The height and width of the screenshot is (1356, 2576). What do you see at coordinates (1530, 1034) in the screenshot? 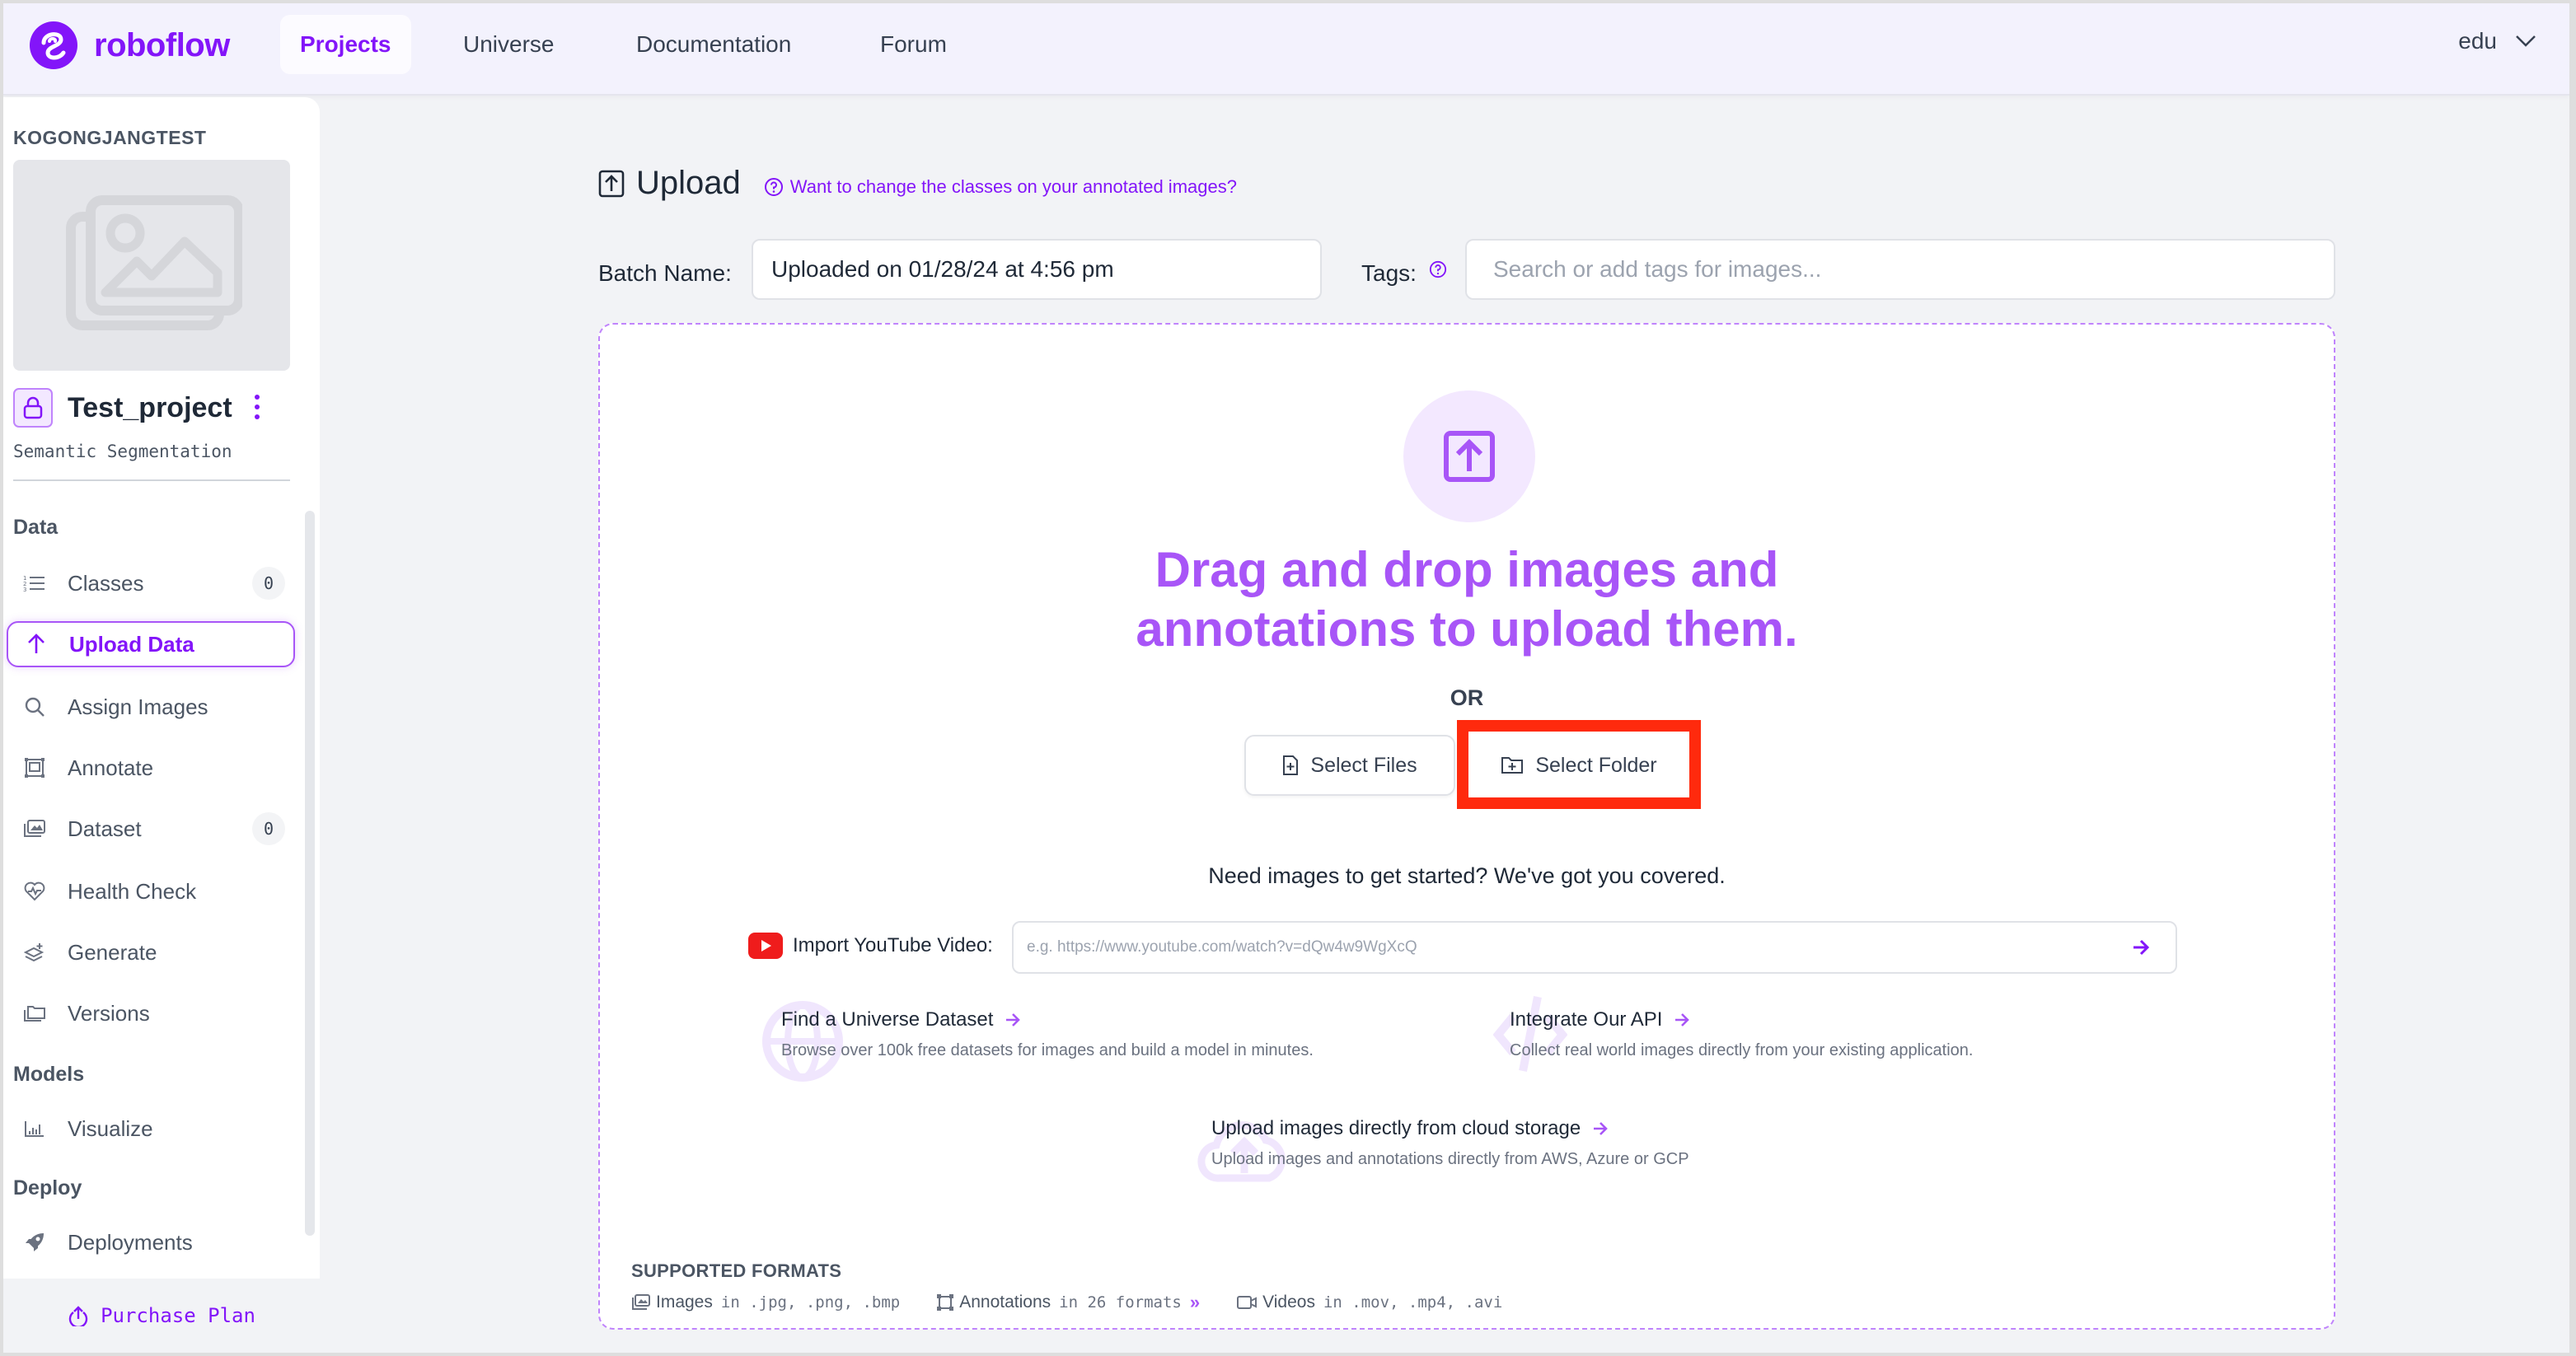
I see `code-icon` at bounding box center [1530, 1034].